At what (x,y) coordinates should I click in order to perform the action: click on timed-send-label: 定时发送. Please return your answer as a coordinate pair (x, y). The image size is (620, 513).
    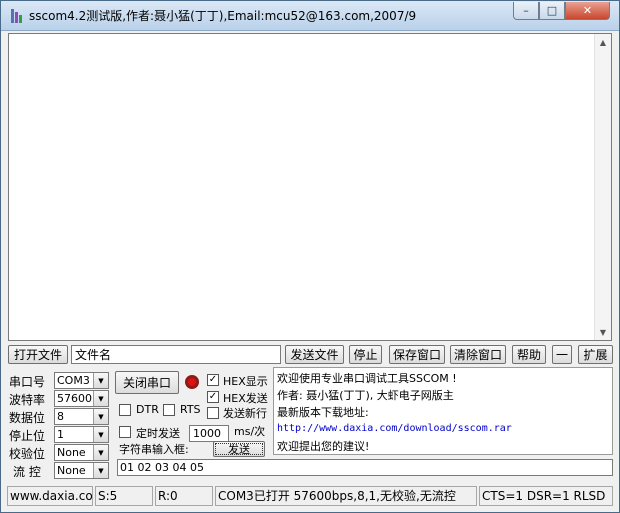
    Looking at the image, I should click on (158, 433).